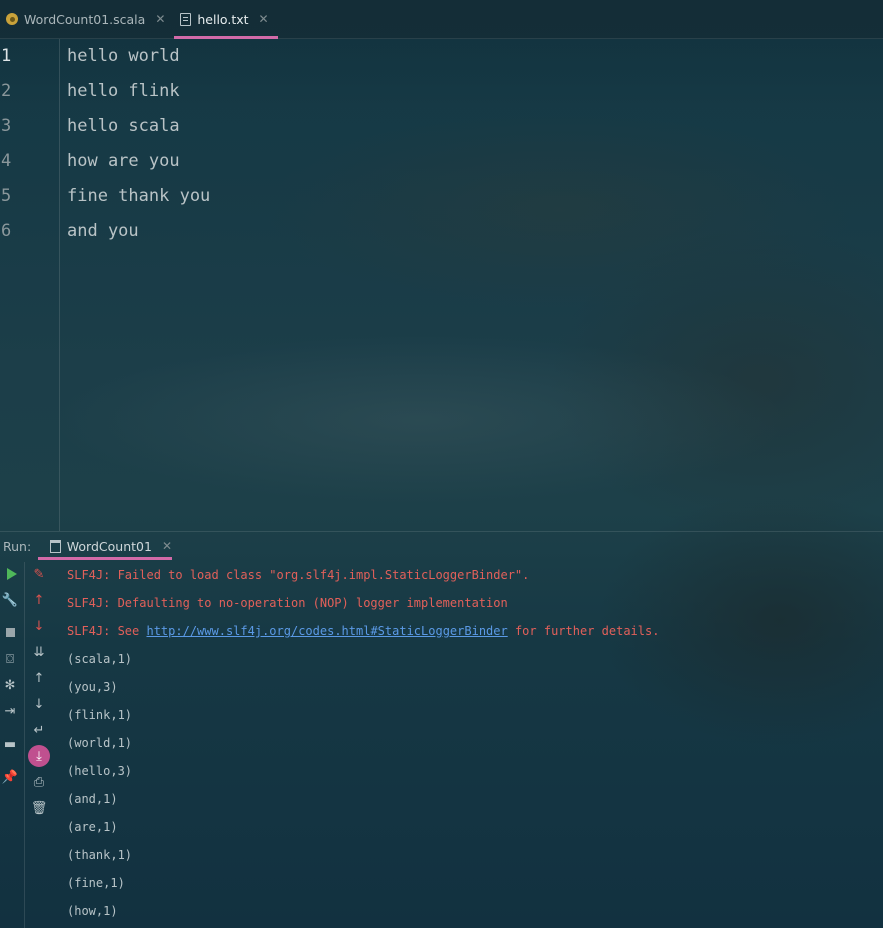  I want to click on line-number: 5, so click(6, 196).